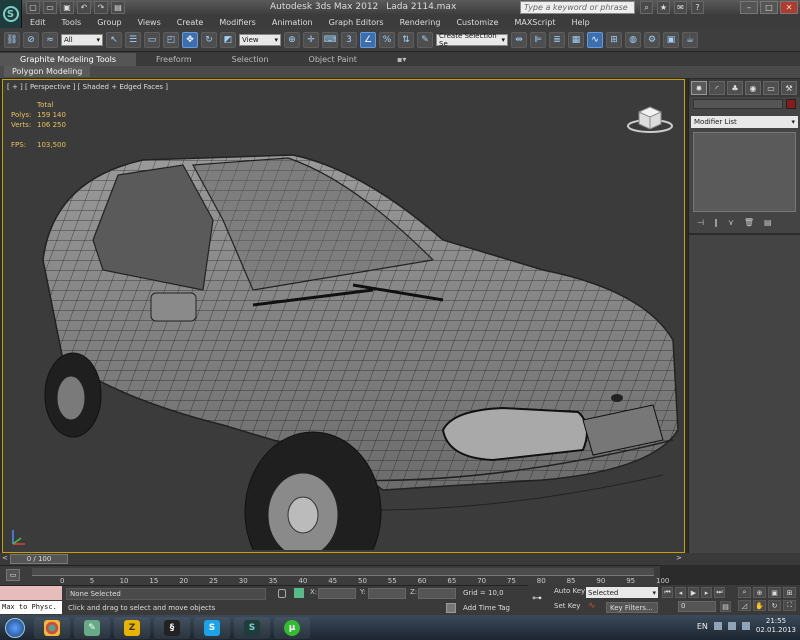 The width and height of the screenshot is (800, 640). Describe the element at coordinates (282, 593) in the screenshot. I see `selection-lock-icon` at that location.